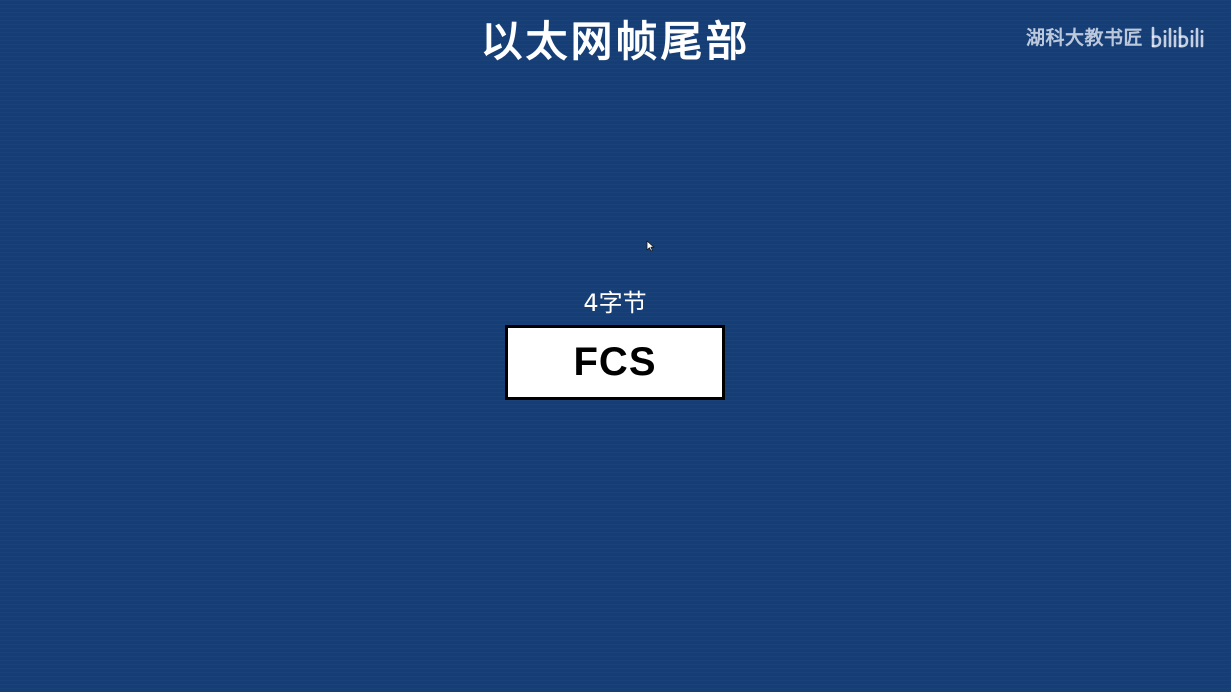 The height and width of the screenshot is (692, 1231). Describe the element at coordinates (1177, 37) in the screenshot. I see `bilibili-logo-icon` at that location.